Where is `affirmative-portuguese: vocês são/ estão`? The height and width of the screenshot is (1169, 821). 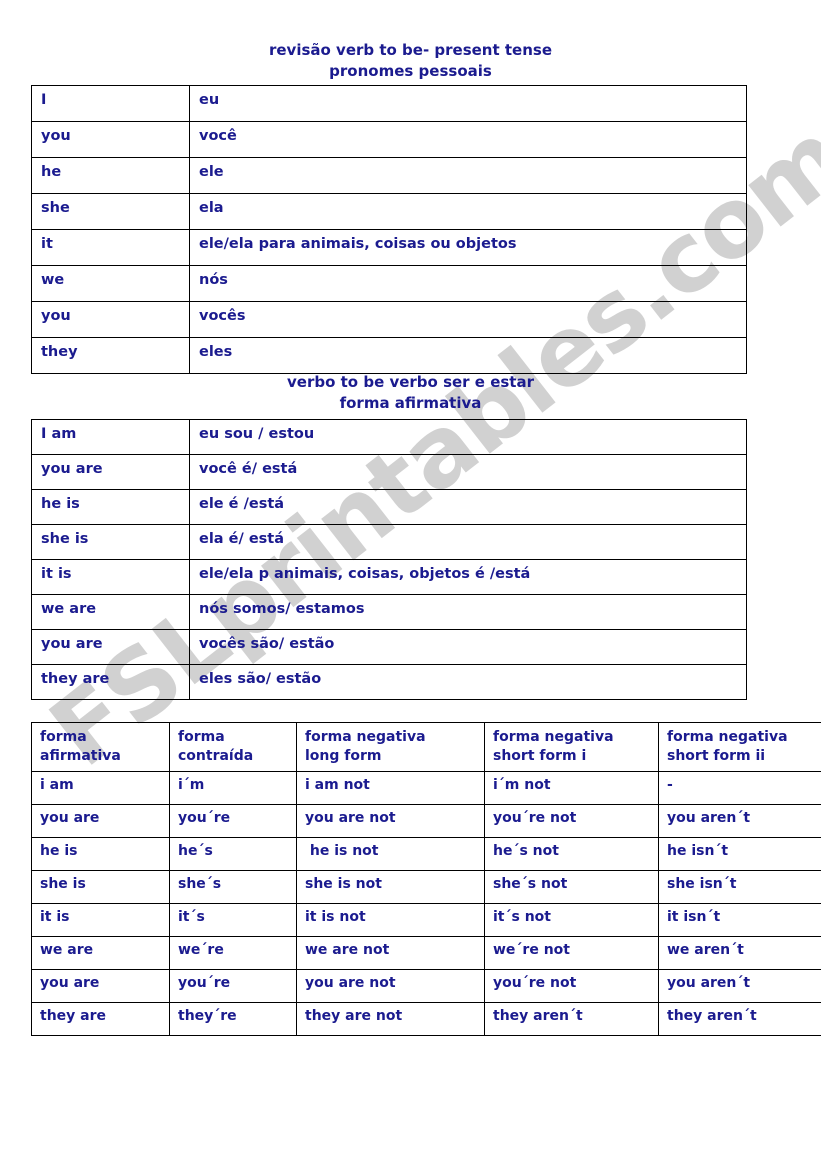 affirmative-portuguese: vocês são/ estão is located at coordinates (468, 647).